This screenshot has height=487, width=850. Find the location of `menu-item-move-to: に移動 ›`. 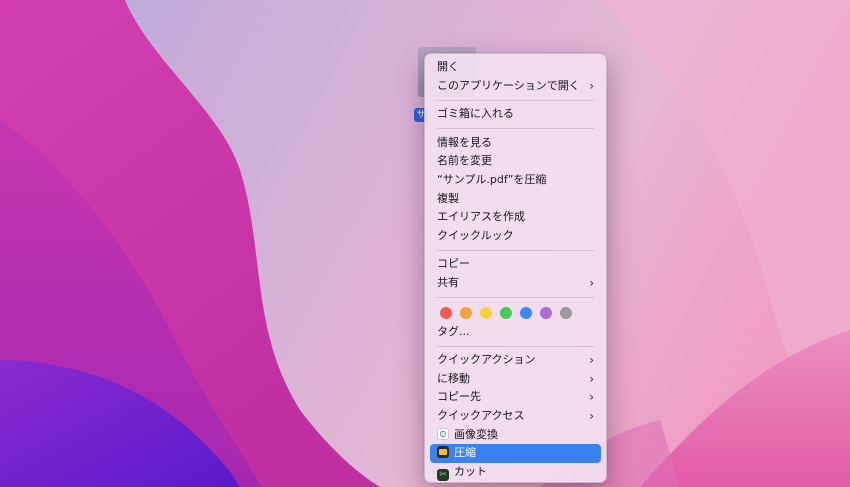

menu-item-move-to: に移動 › is located at coordinates (515, 379).